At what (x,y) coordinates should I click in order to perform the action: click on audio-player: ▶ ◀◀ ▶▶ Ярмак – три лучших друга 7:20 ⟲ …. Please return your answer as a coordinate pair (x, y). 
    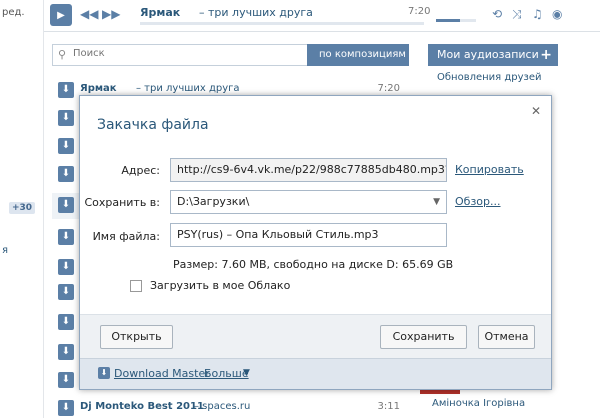
    Looking at the image, I should click on (322, 16).